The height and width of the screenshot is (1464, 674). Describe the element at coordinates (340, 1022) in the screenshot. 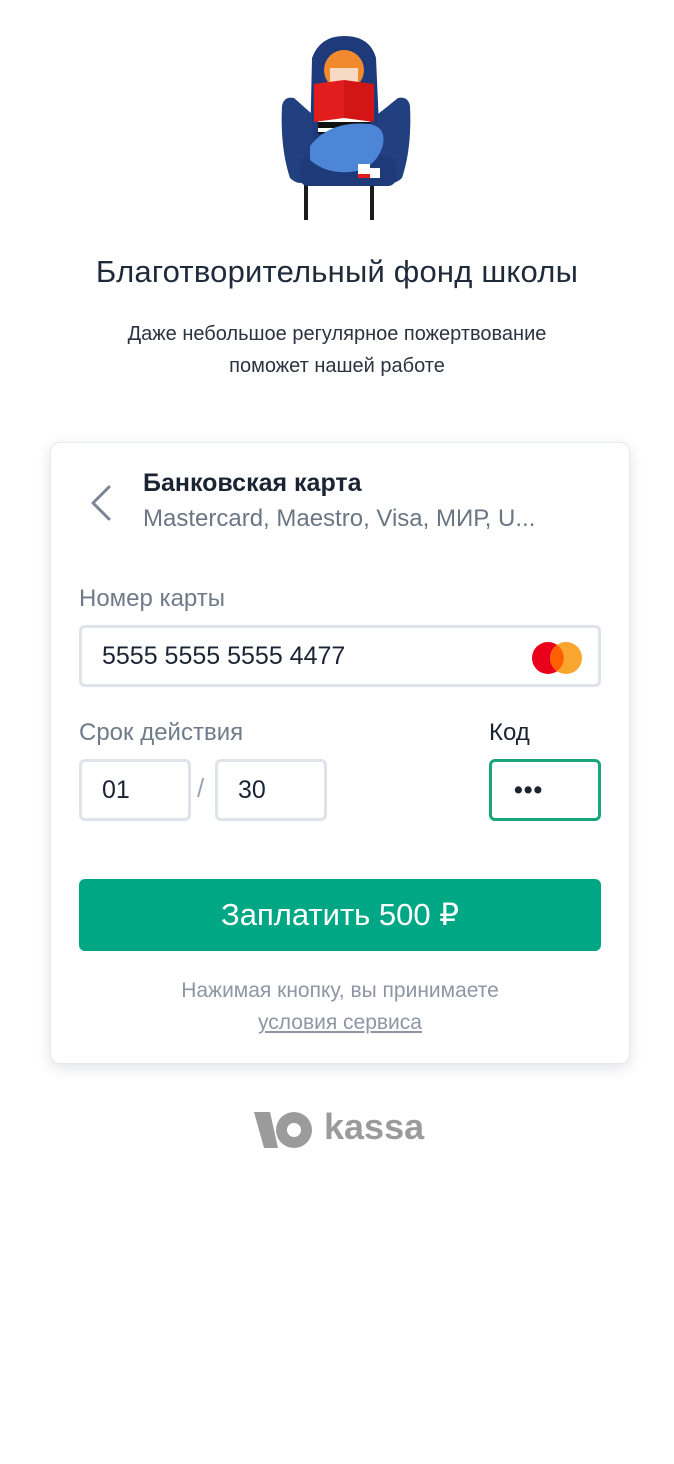

I see `terms-link: условия сервиса` at that location.